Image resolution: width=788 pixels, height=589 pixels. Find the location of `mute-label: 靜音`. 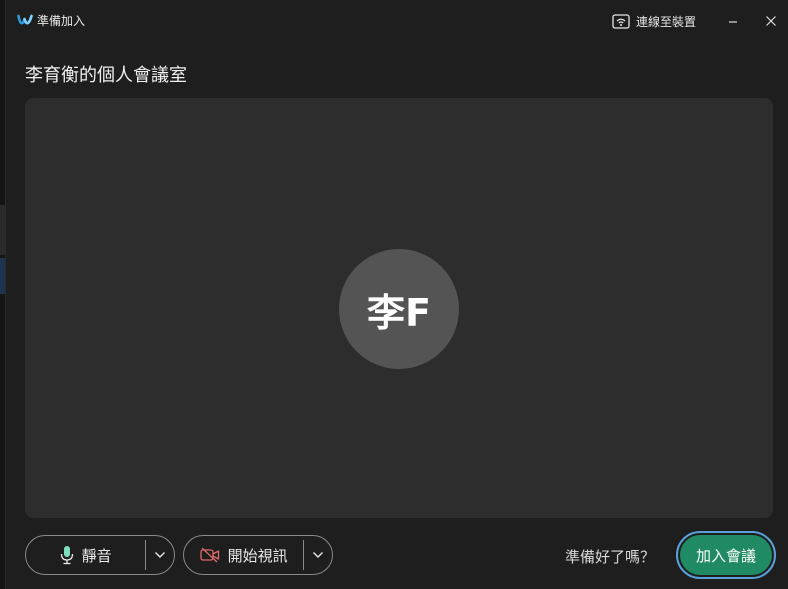

mute-label: 靜音 is located at coordinates (96, 555).